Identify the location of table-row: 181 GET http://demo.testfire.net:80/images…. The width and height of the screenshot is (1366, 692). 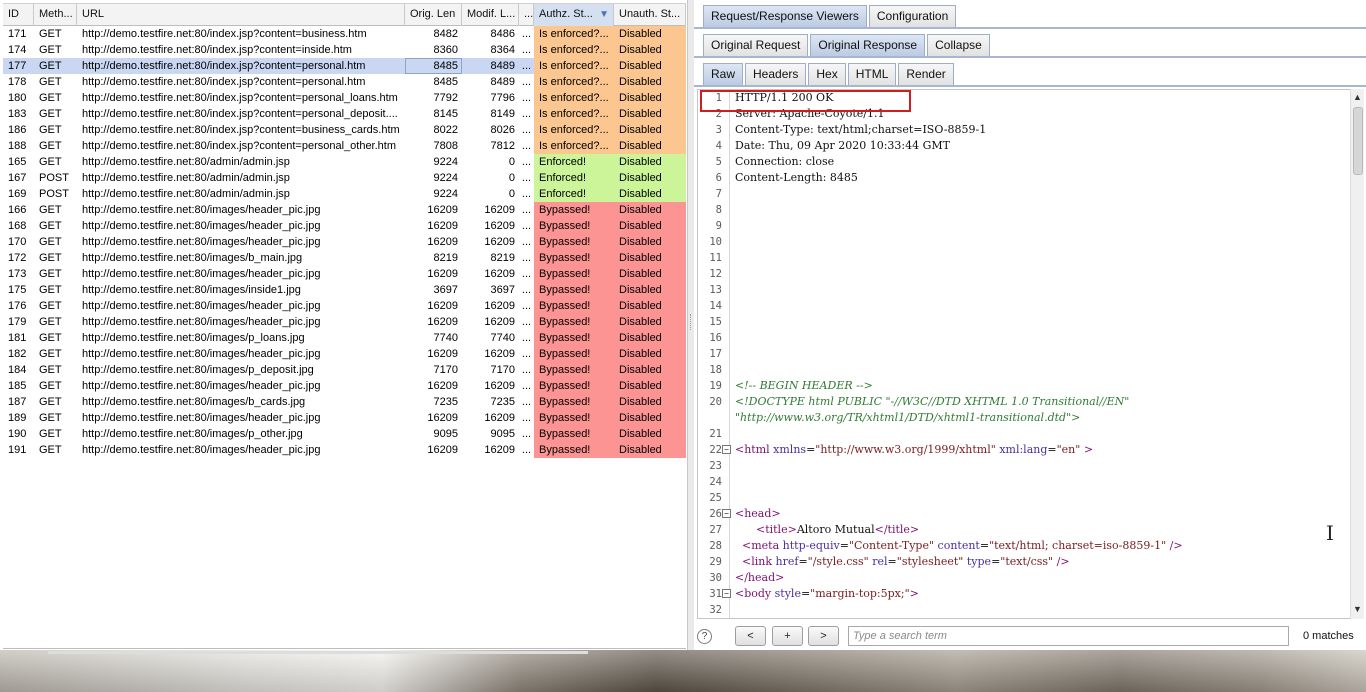
(344, 338).